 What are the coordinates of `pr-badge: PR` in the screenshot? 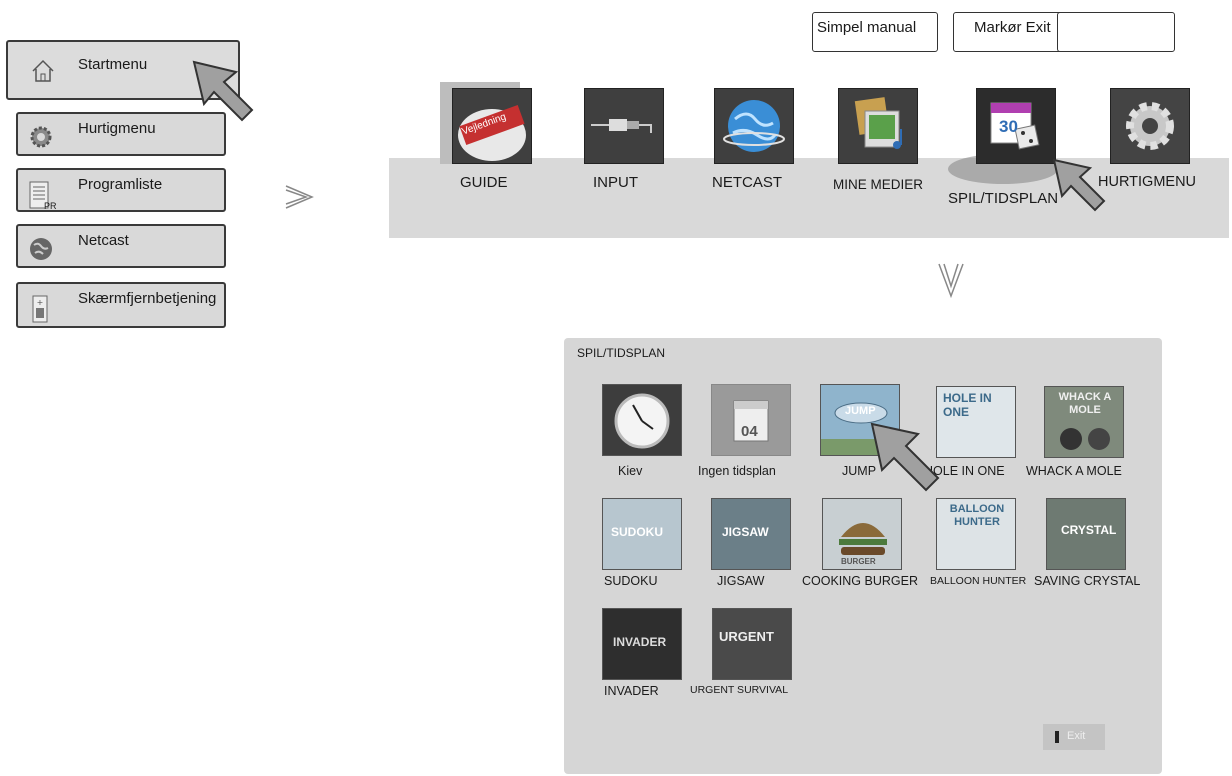 It's located at (50, 206).